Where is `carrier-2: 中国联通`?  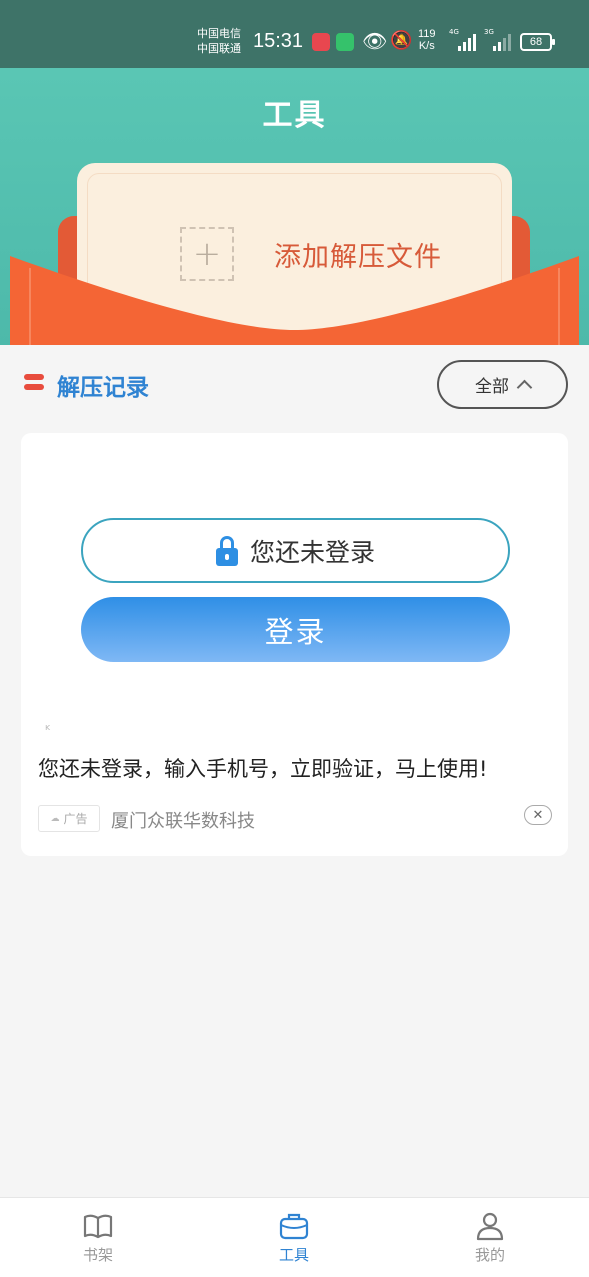 carrier-2: 中国联通 is located at coordinates (219, 48).